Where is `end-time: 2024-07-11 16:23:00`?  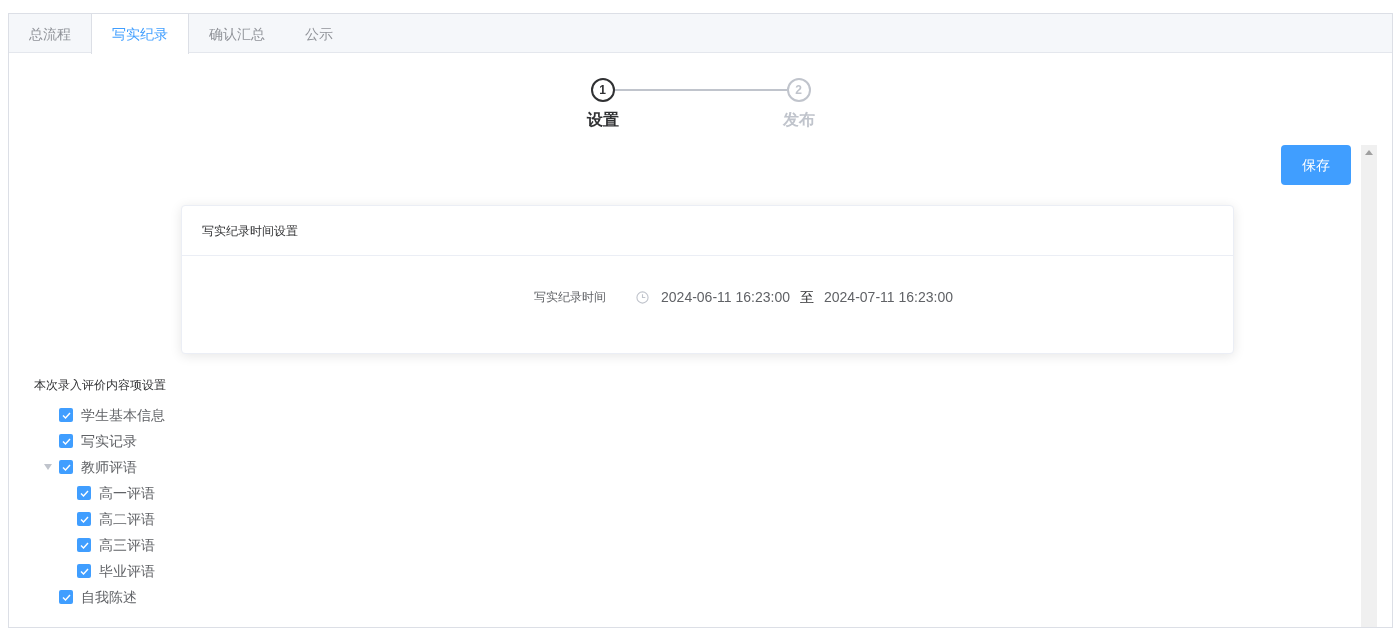
end-time: 2024-07-11 16:23:00 is located at coordinates (888, 297).